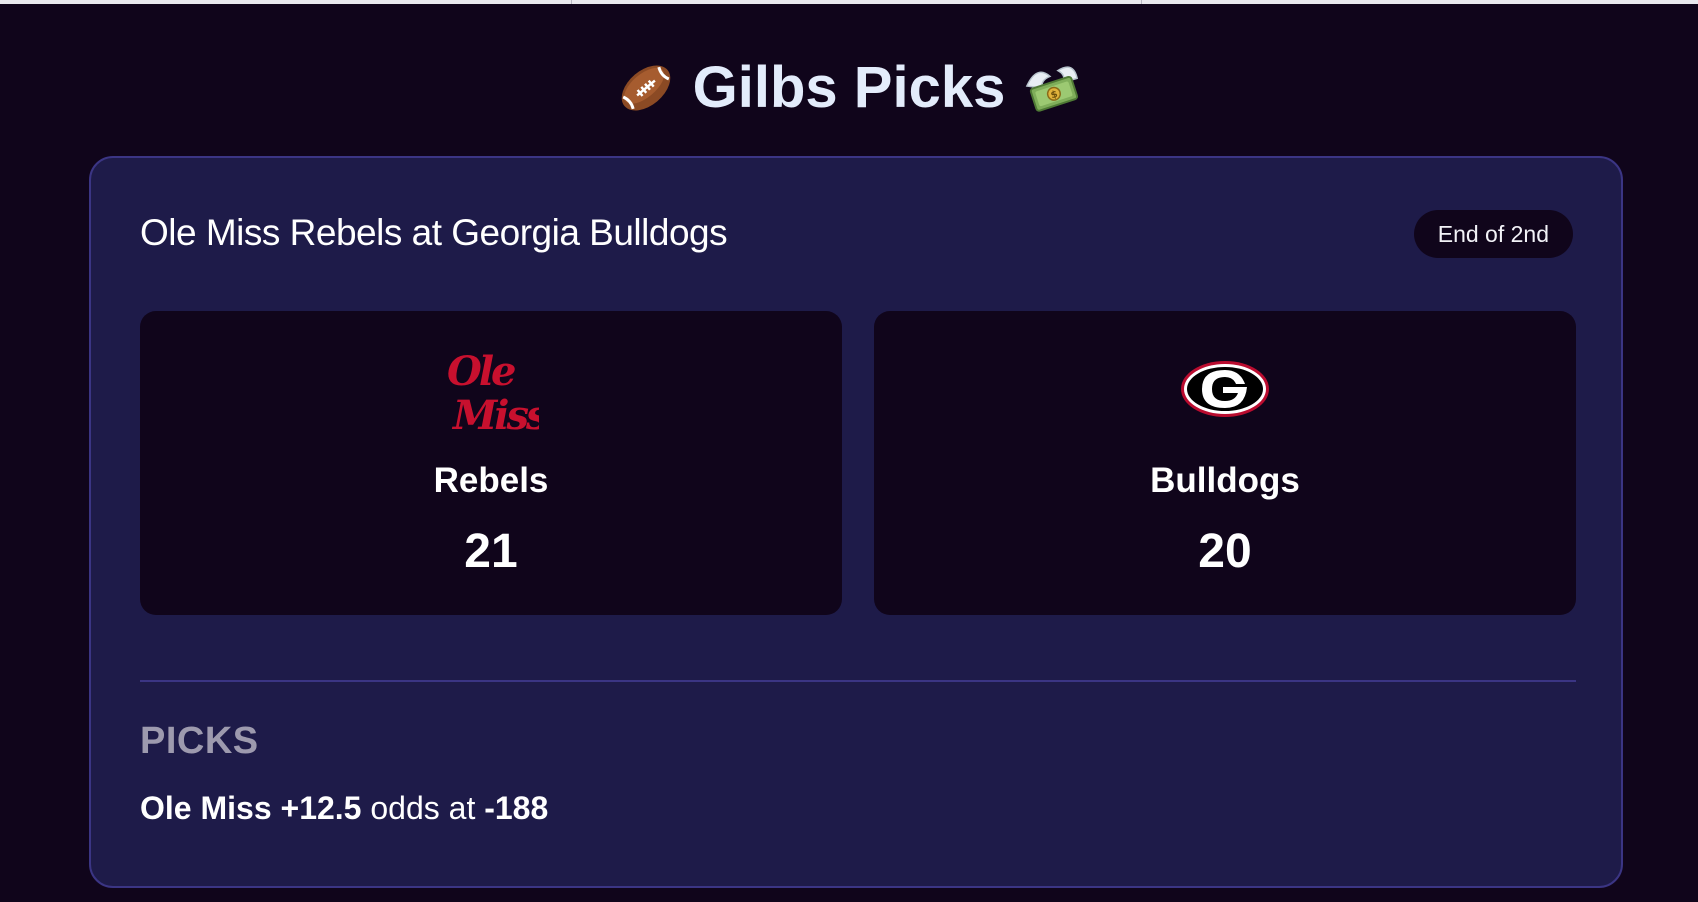 This screenshot has height=902, width=1698. I want to click on picks-heading: PICKS, so click(199, 741).